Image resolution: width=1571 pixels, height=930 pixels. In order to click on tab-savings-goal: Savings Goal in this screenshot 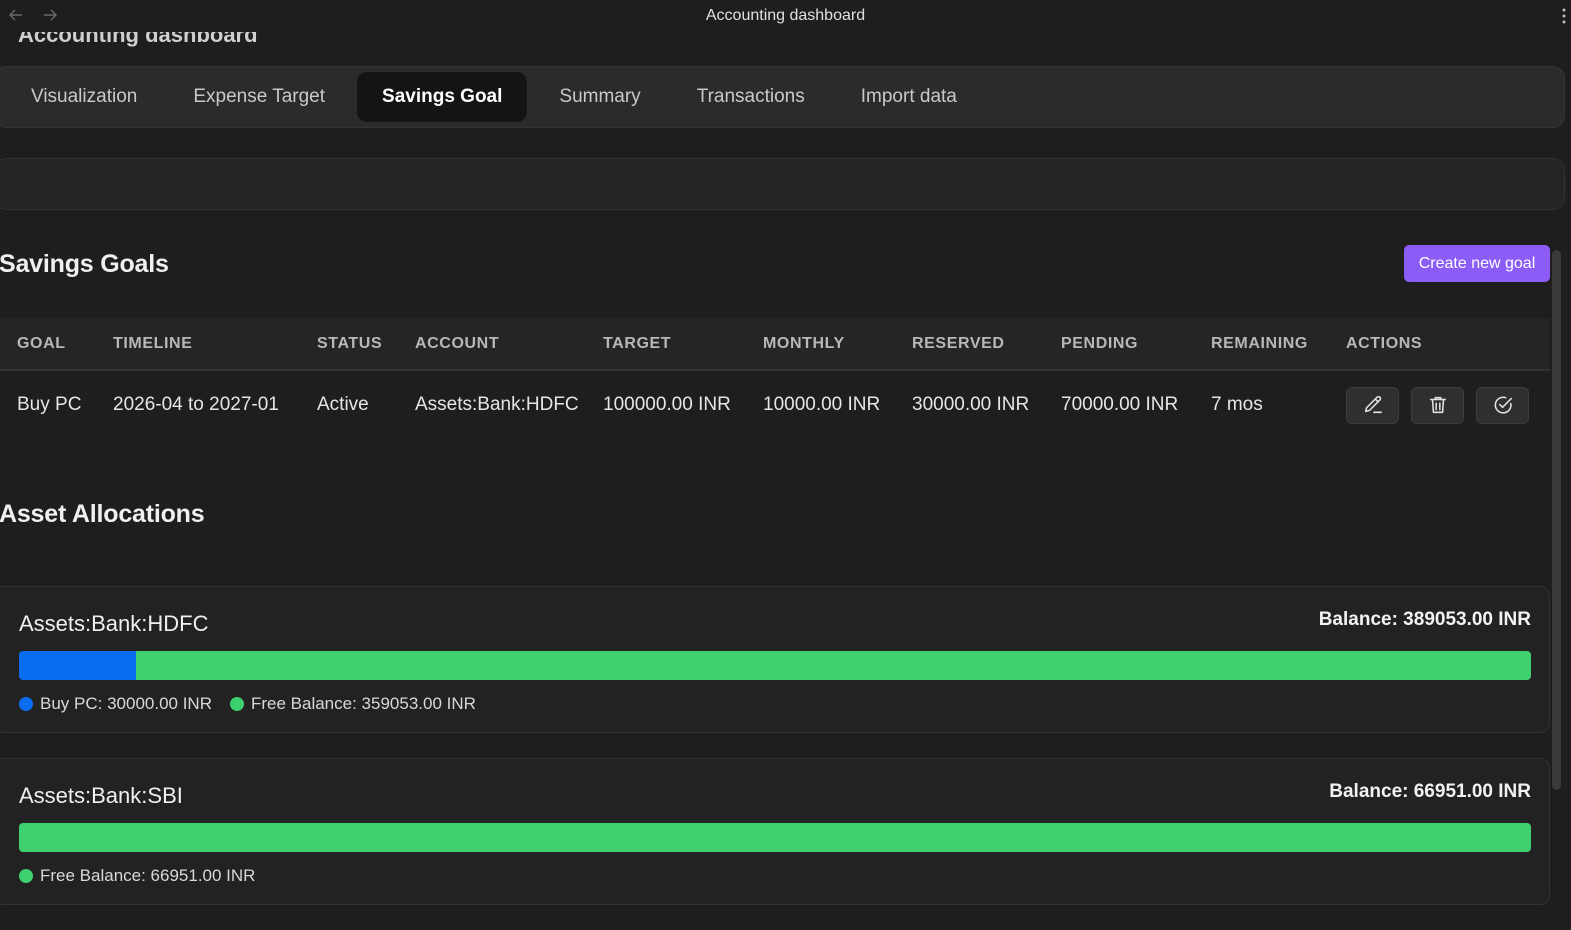, I will do `click(442, 97)`.